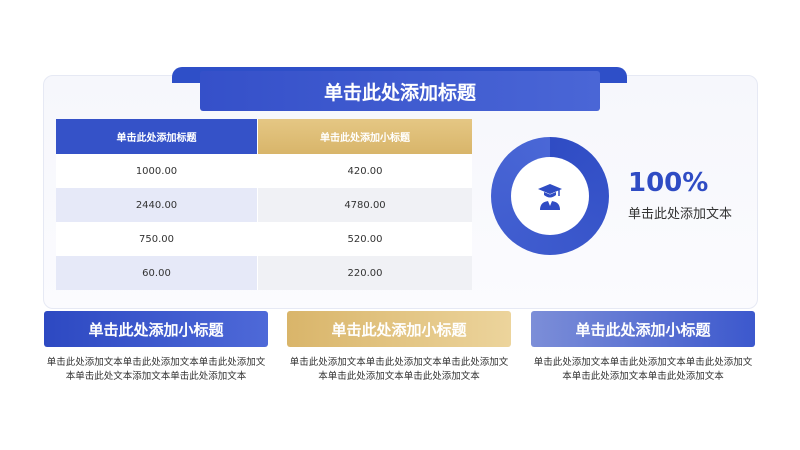  What do you see at coordinates (157, 171) in the screenshot?
I see `table-cell: 1000.00` at bounding box center [157, 171].